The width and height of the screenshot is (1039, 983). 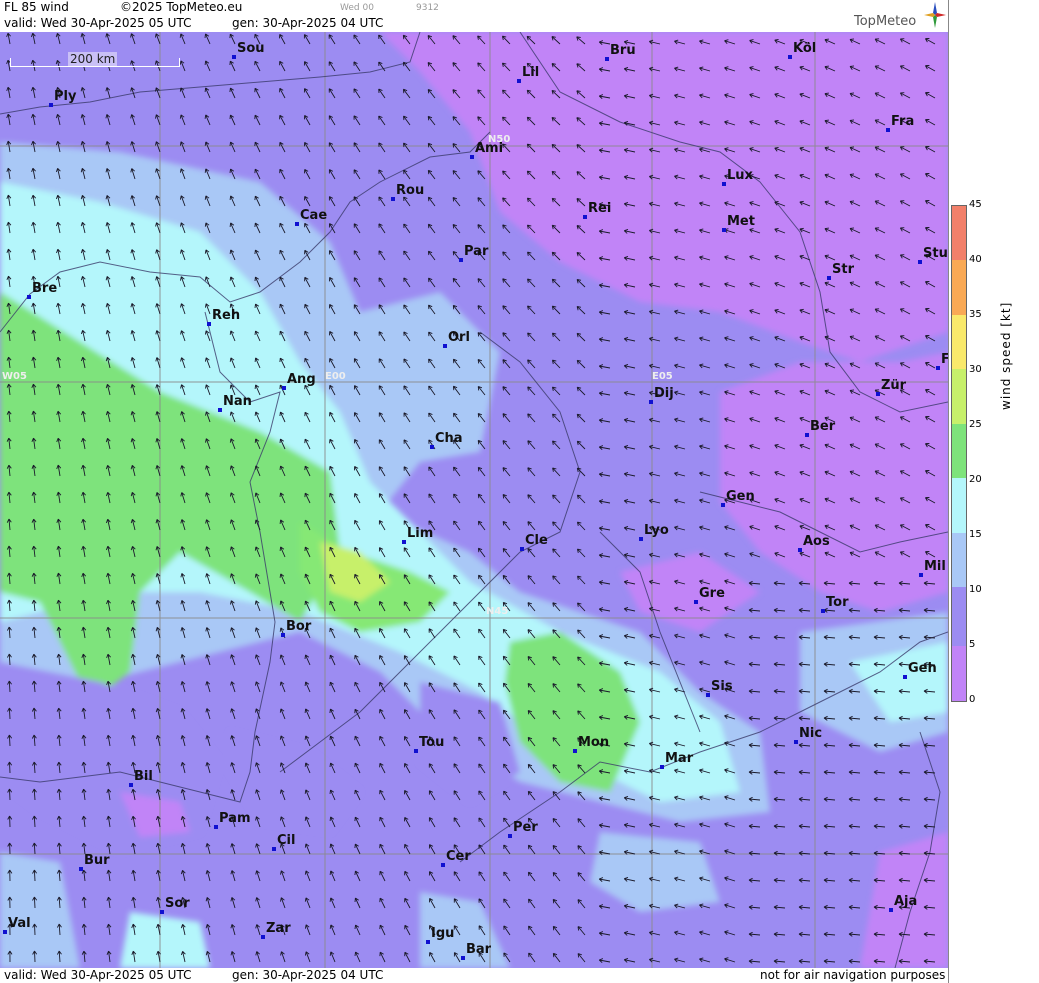 What do you see at coordinates (357, 8) in the screenshot?
I see `run-label: Wed 00` at bounding box center [357, 8].